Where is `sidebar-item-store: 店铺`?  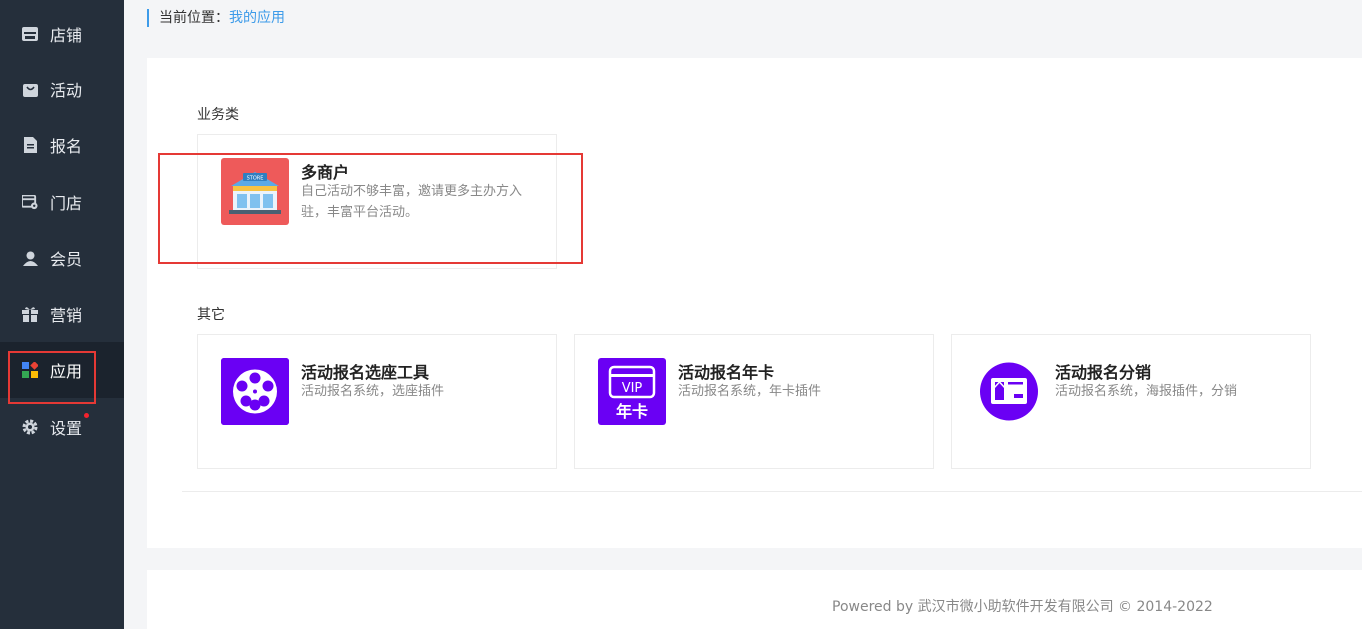
sidebar-item-store: 店铺 is located at coordinates (62, 34).